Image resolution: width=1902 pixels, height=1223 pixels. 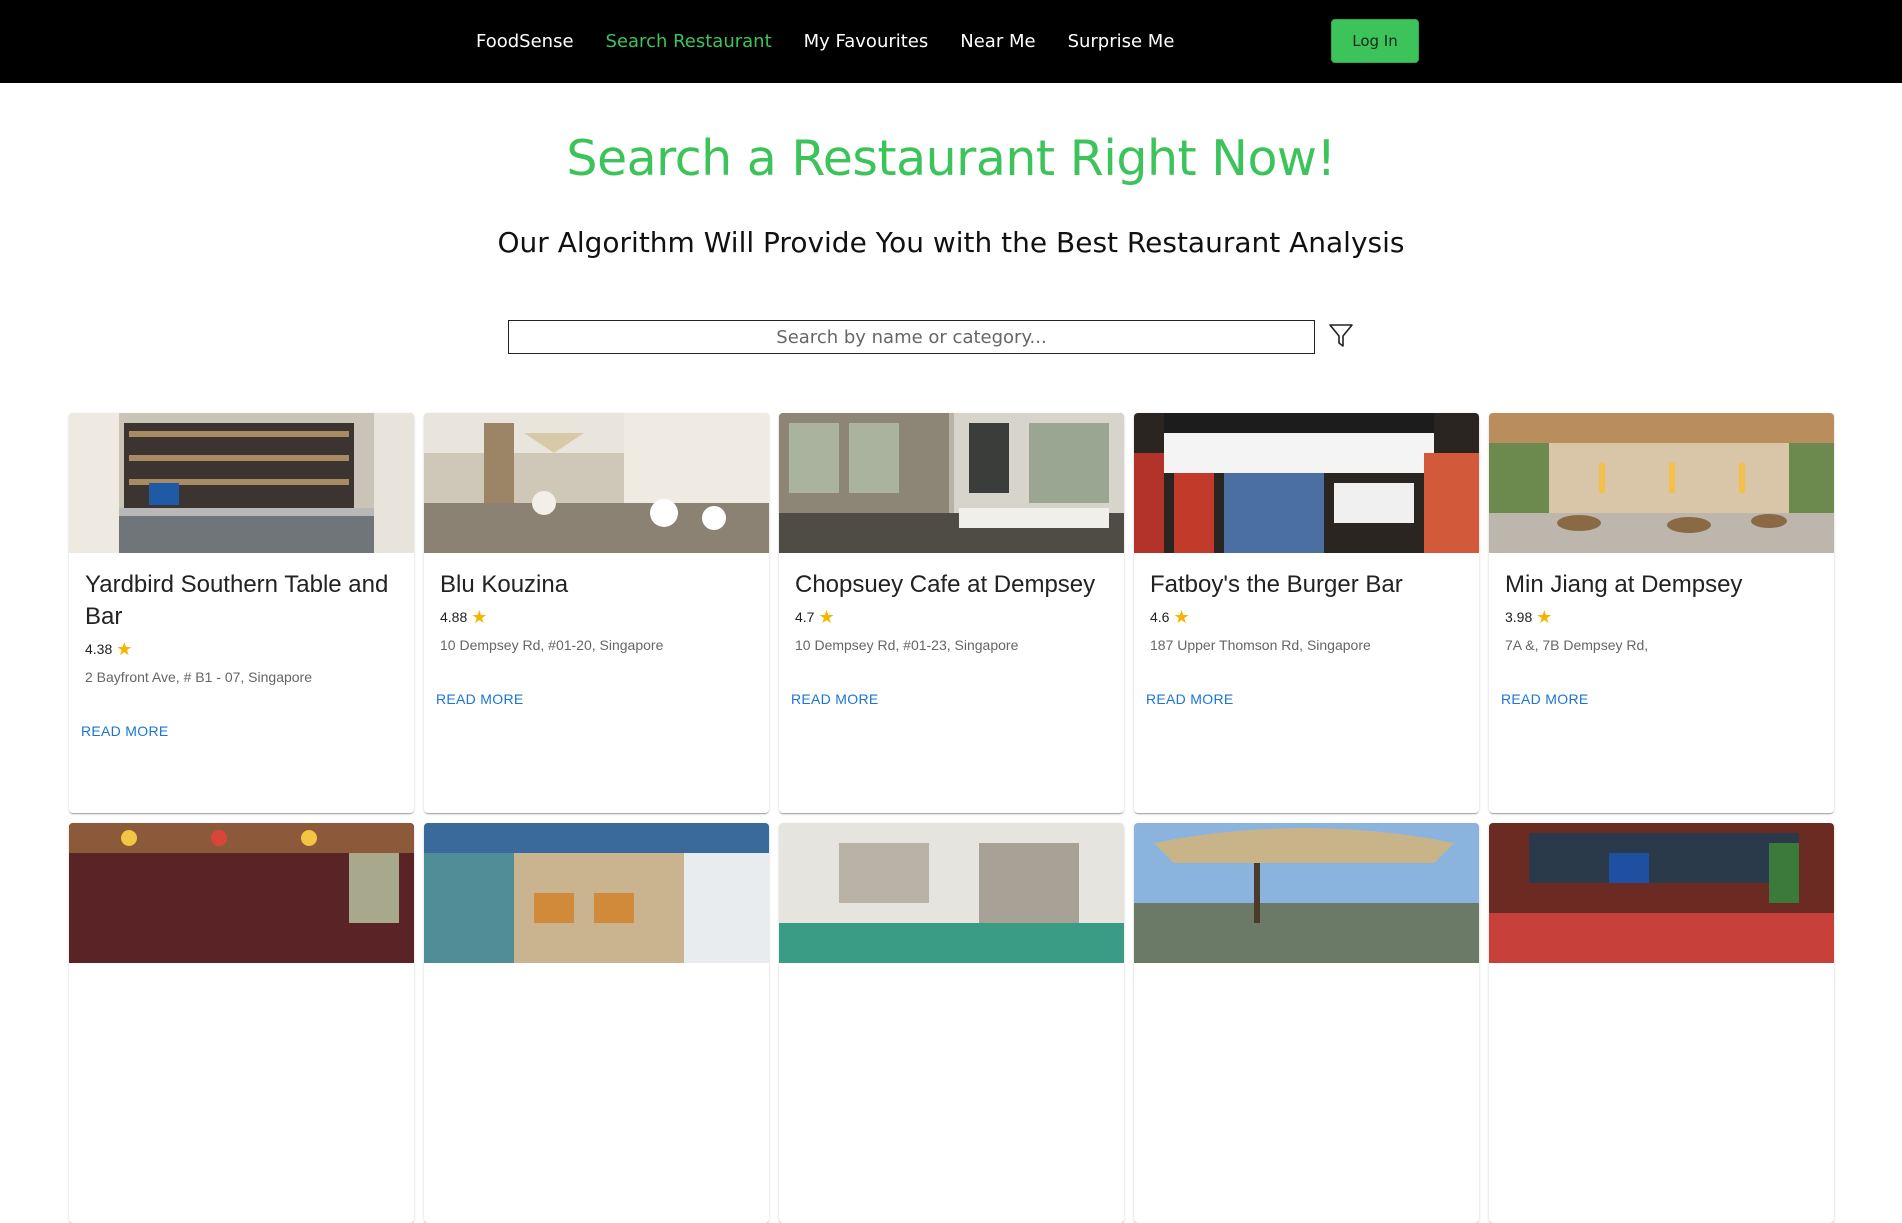 What do you see at coordinates (1306, 585) in the screenshot?
I see `restaurant-name: Fatboy's the Burger Bar` at bounding box center [1306, 585].